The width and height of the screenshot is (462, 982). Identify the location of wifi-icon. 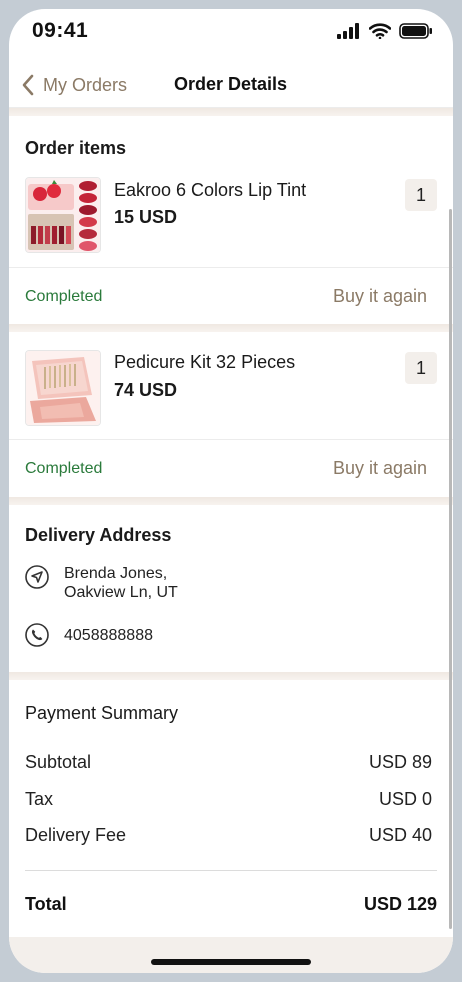
(380, 31).